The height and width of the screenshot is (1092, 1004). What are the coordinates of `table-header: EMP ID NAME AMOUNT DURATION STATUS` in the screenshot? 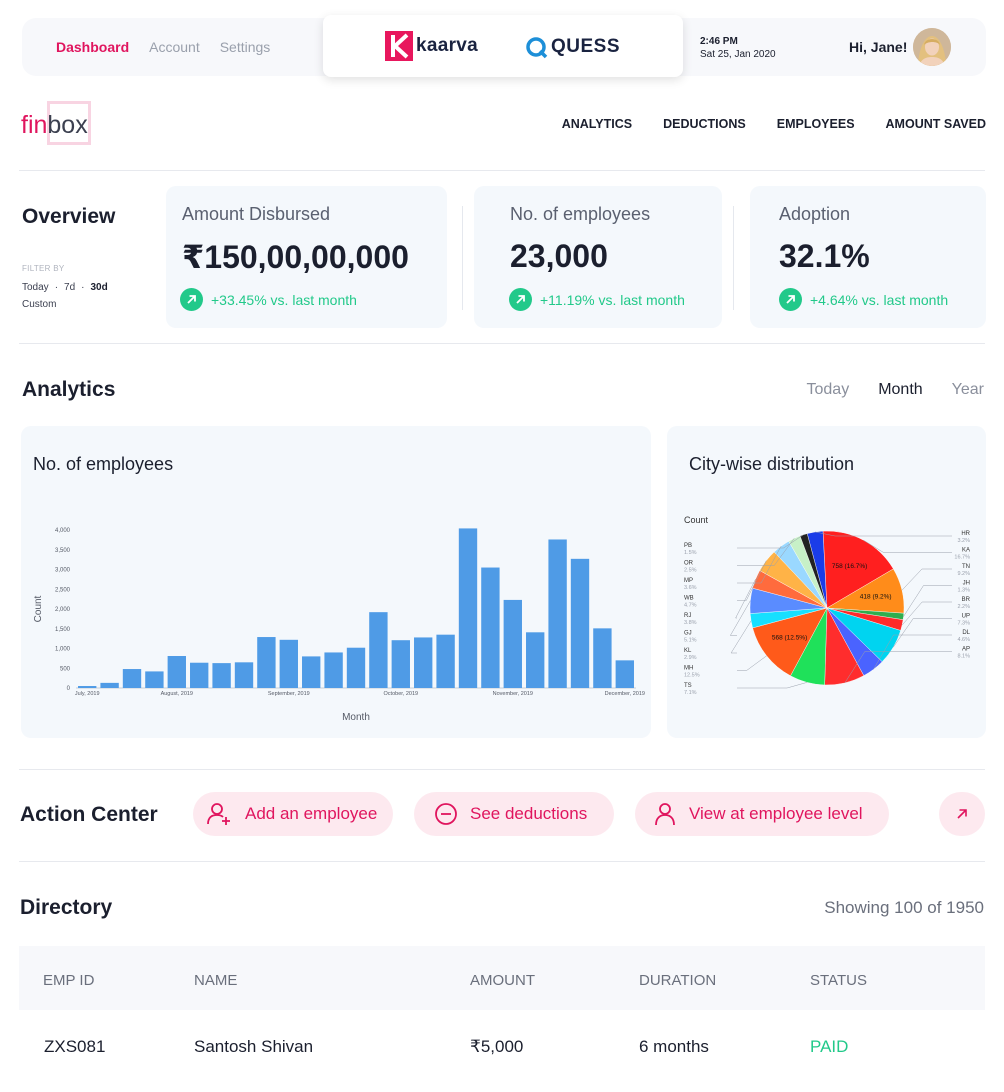 It's located at (502, 978).